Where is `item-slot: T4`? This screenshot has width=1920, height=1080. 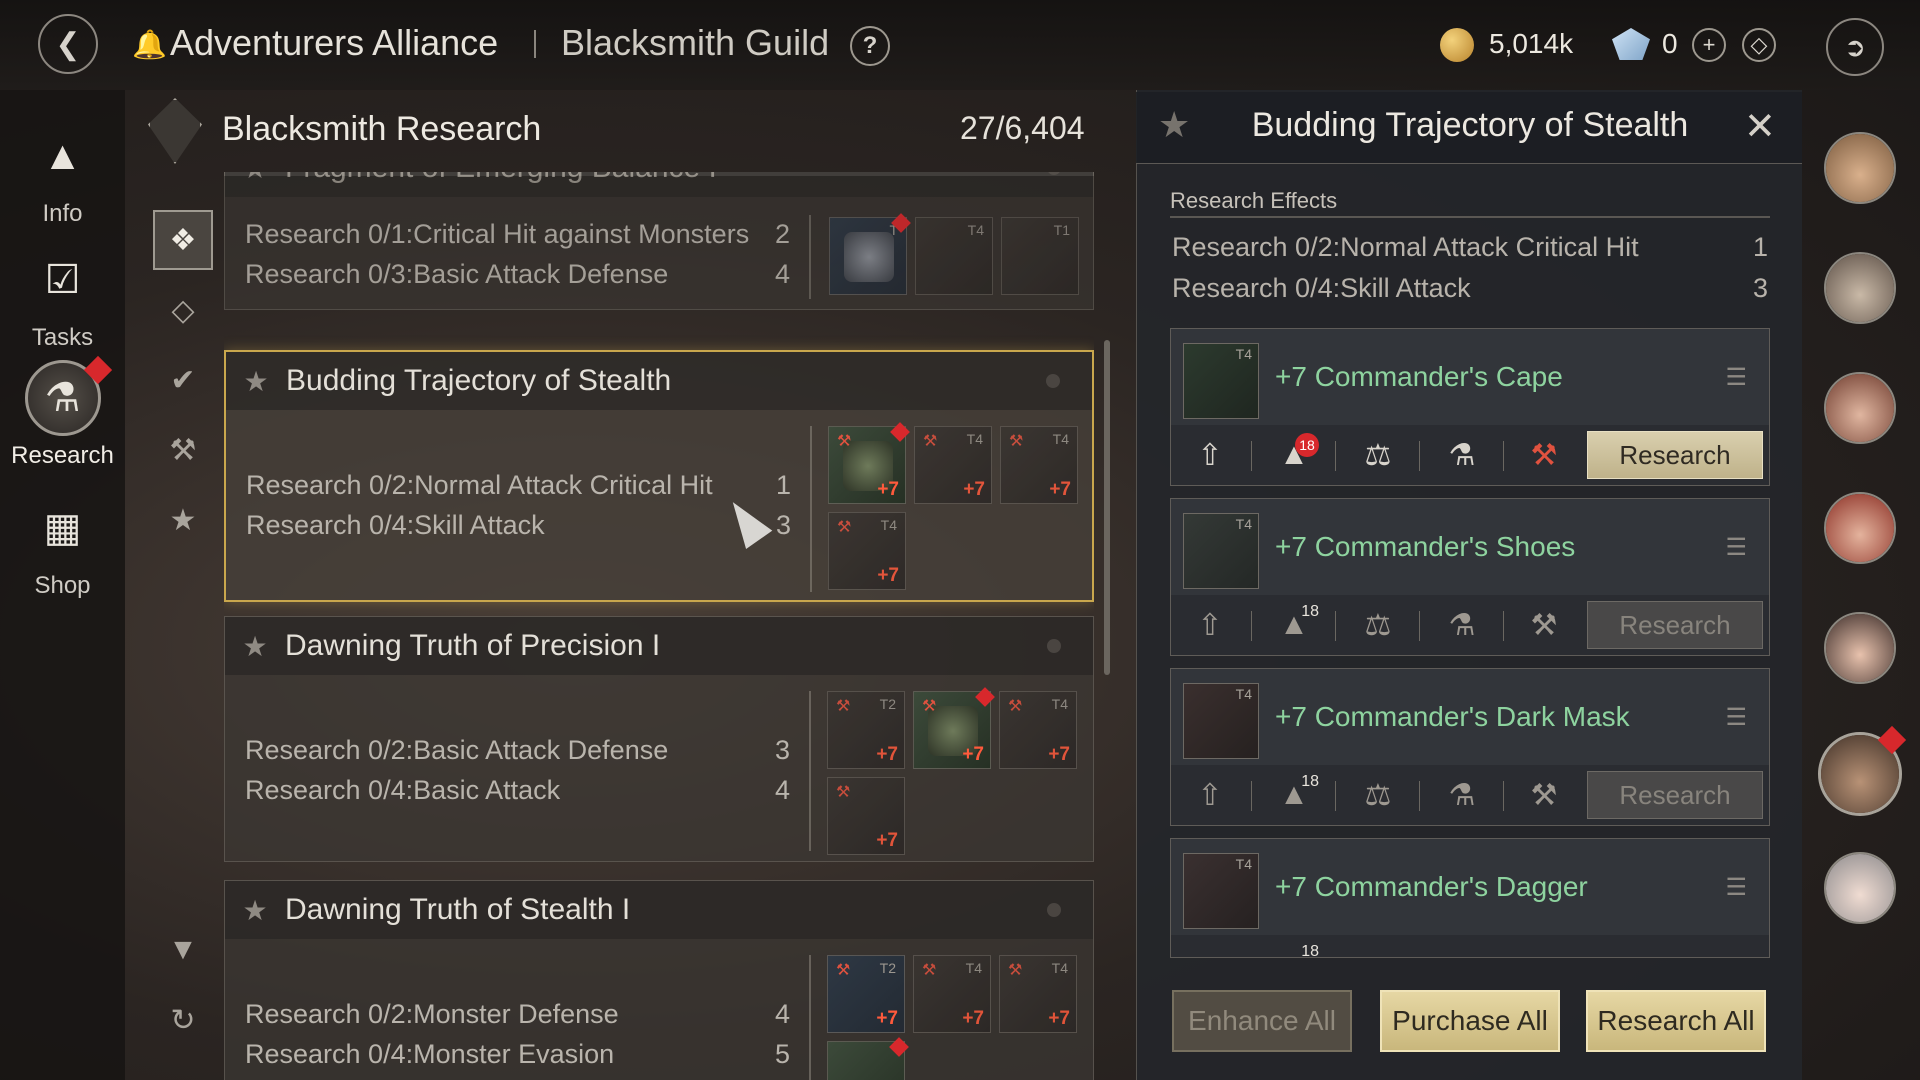 item-slot: T4 is located at coordinates (954, 256).